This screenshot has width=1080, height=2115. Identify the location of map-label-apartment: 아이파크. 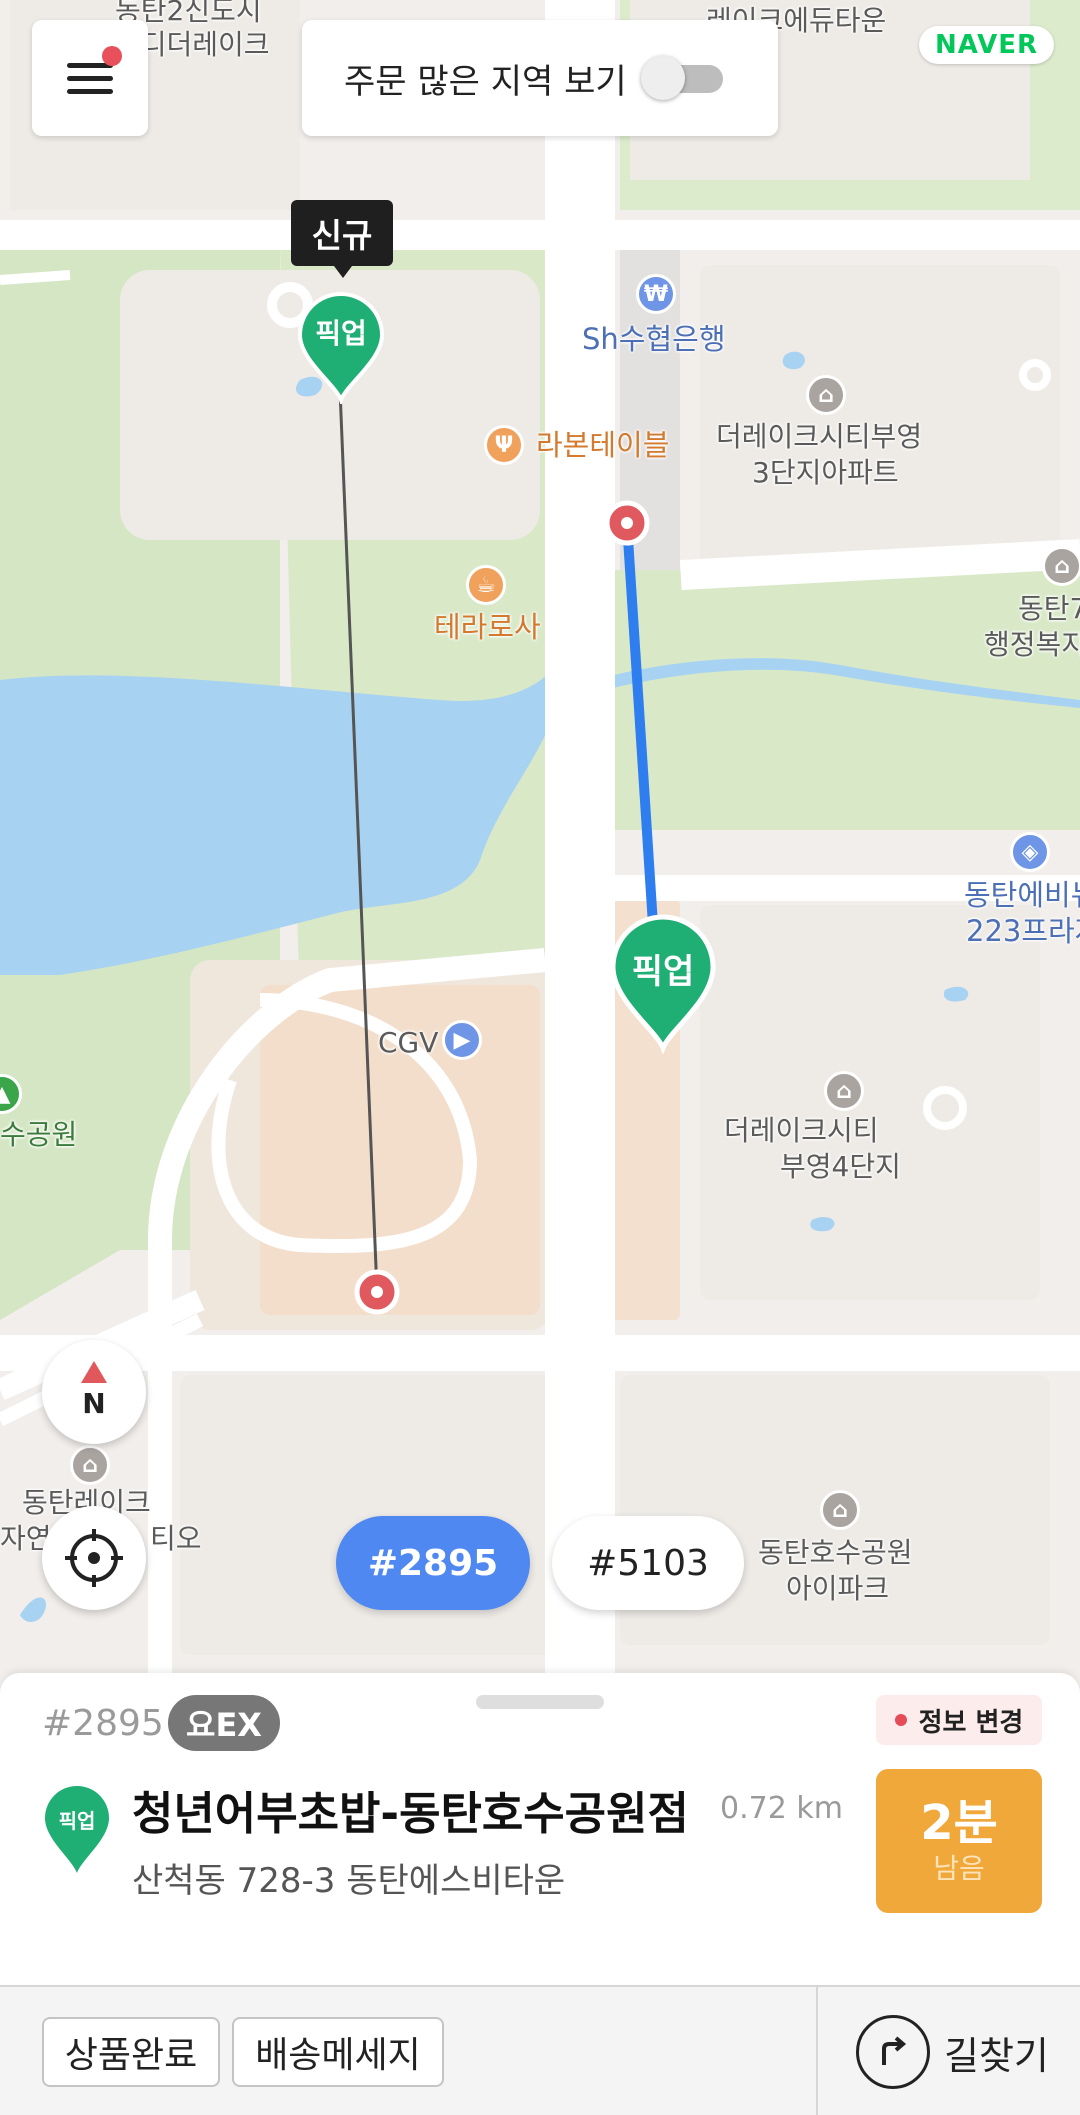
(837, 1589).